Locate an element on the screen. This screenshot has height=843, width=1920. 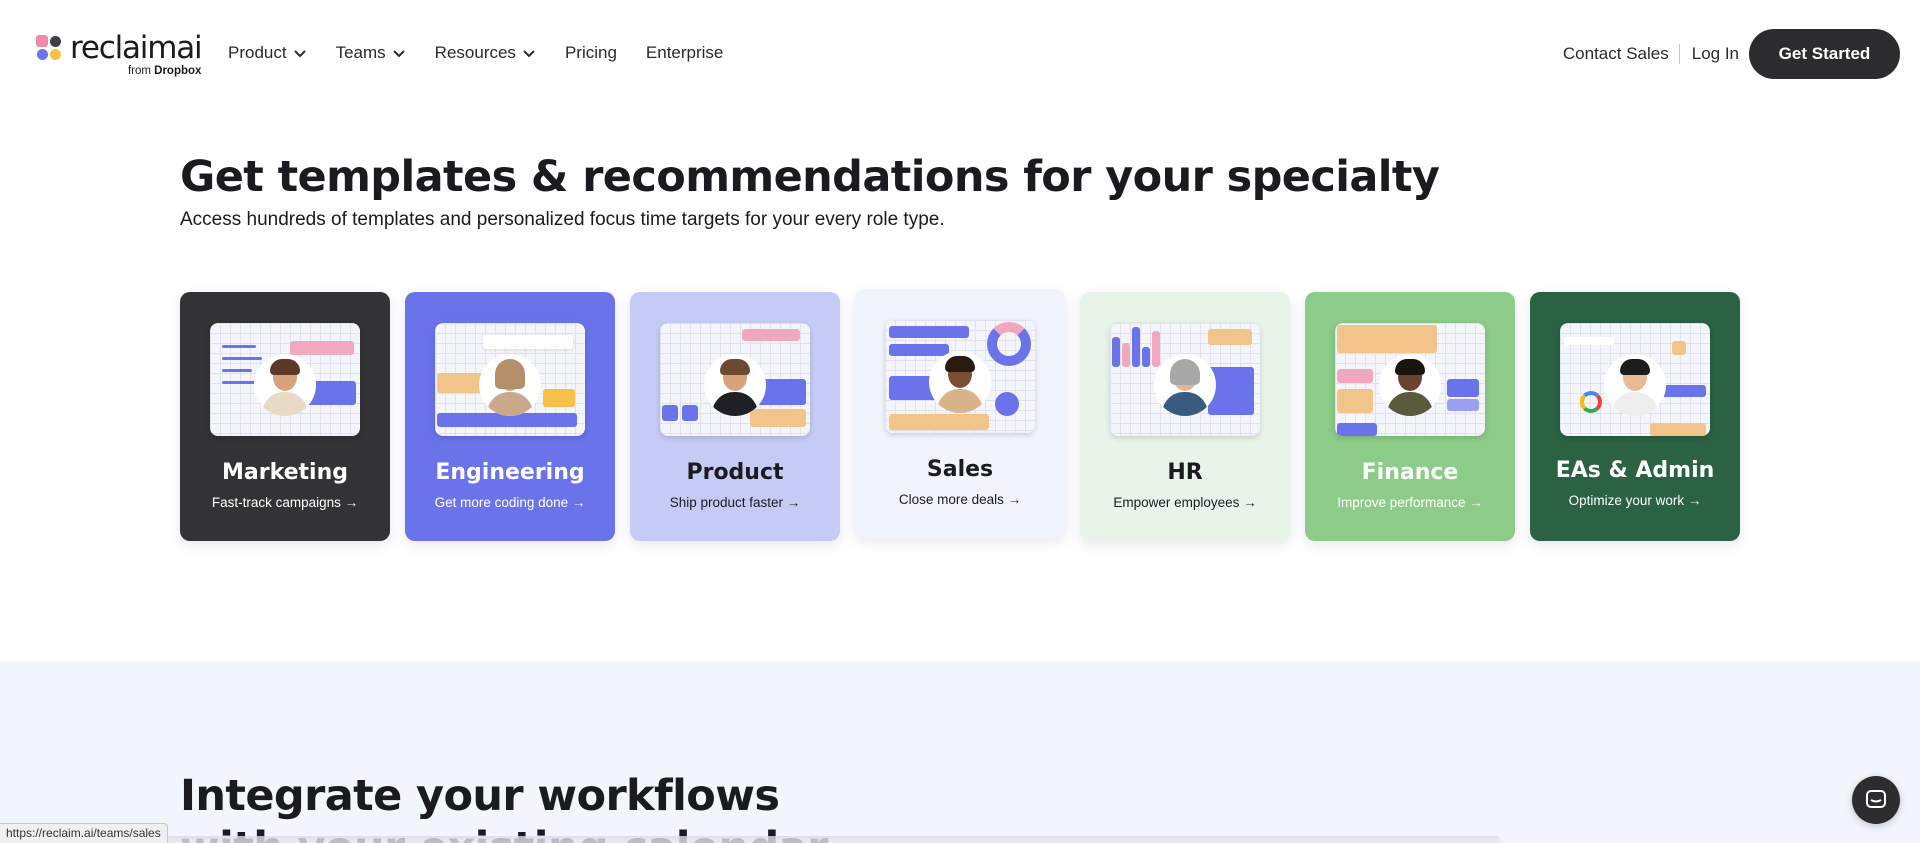
logo-wordmark: reclaimai is located at coordinates (136, 48).